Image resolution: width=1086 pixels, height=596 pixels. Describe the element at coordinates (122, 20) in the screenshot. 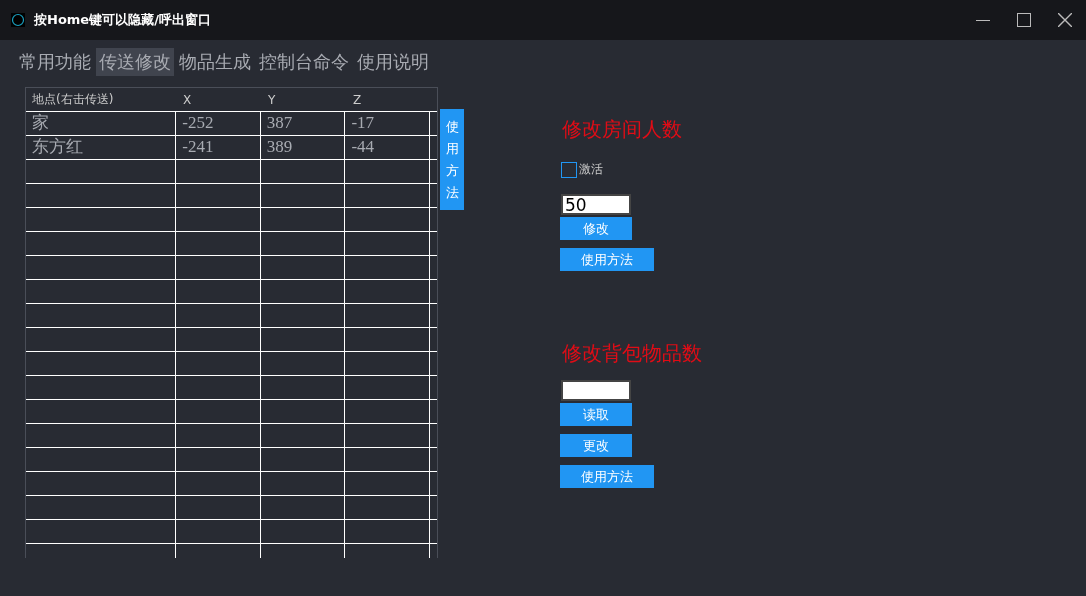

I see `window-title: 按Home键可以隐藏/呼出窗口` at that location.